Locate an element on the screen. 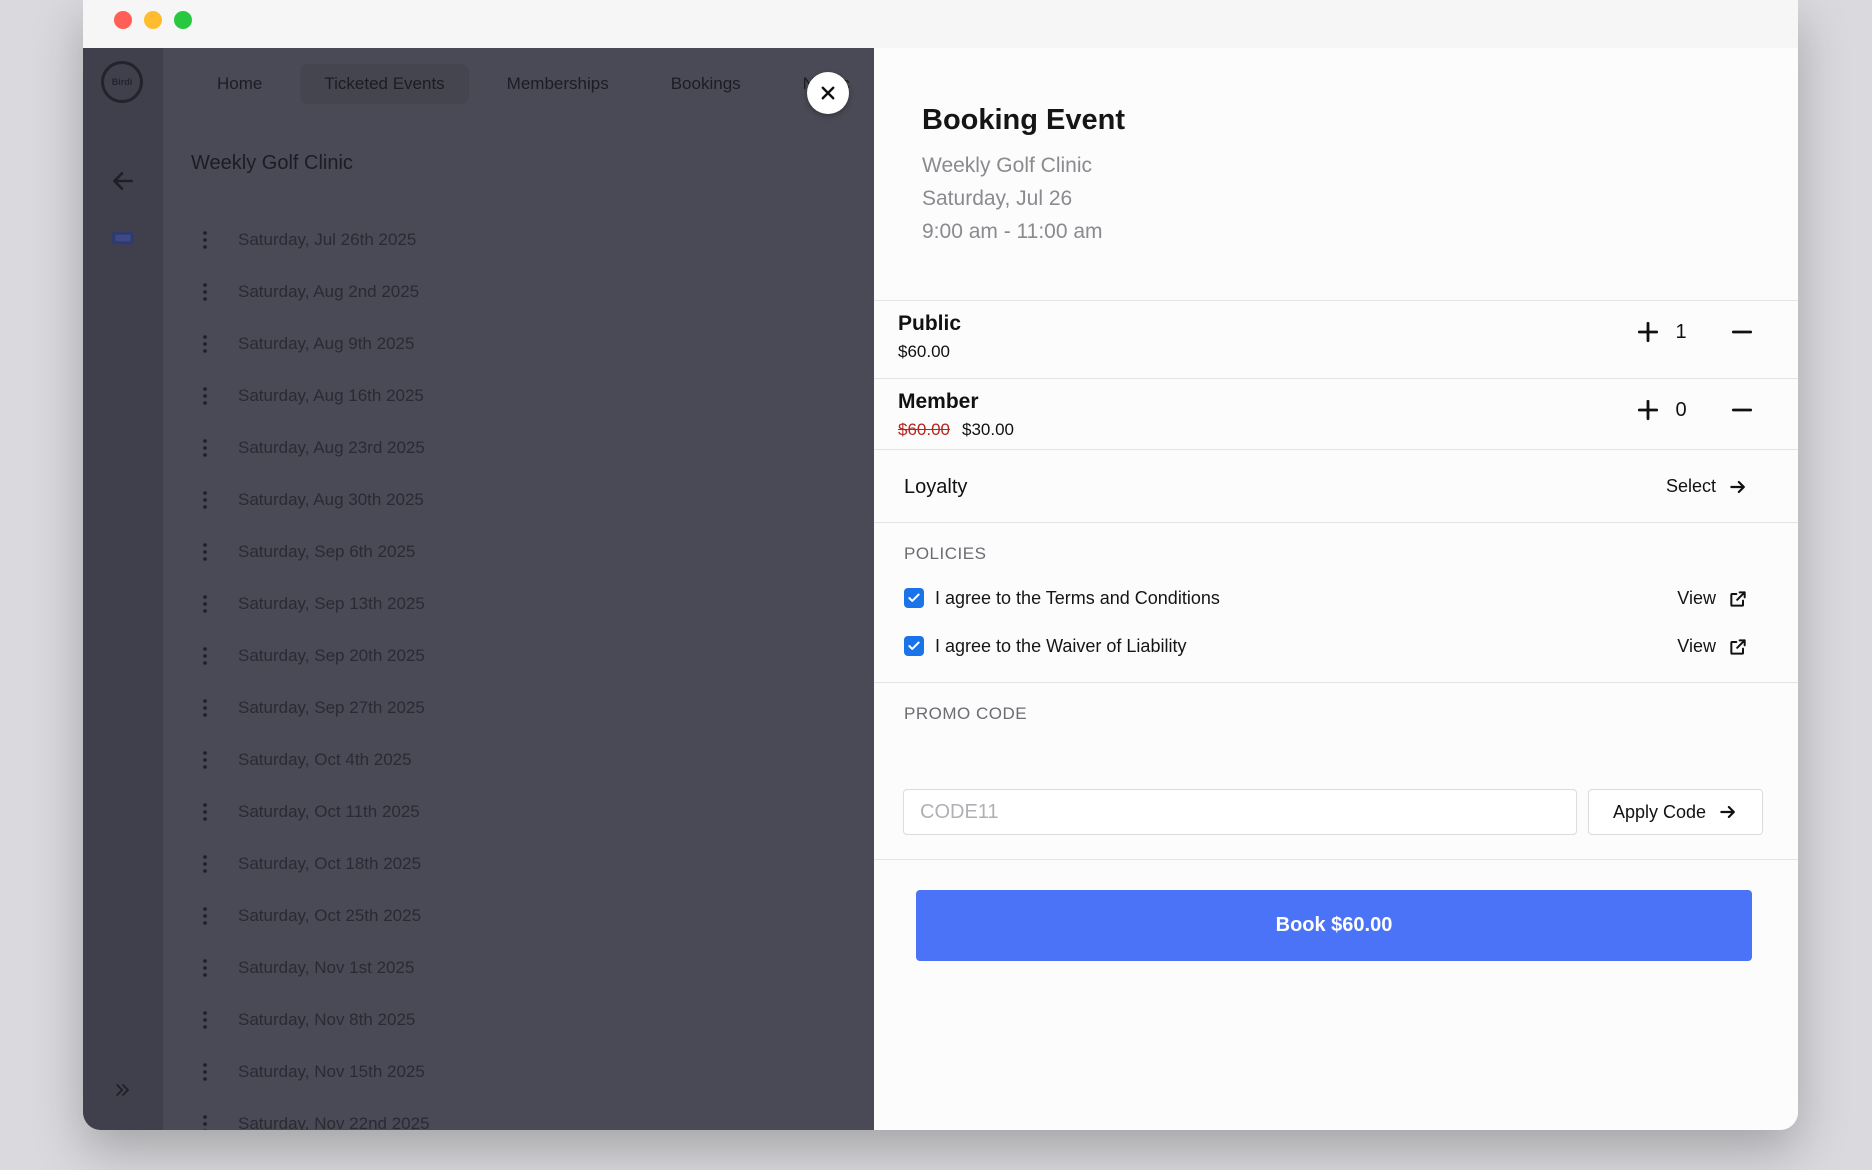  loyalty-label: Loyalty is located at coordinates (936, 487).